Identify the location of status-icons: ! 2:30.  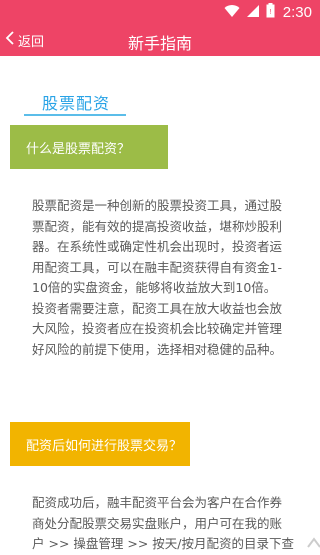
(268, 12).